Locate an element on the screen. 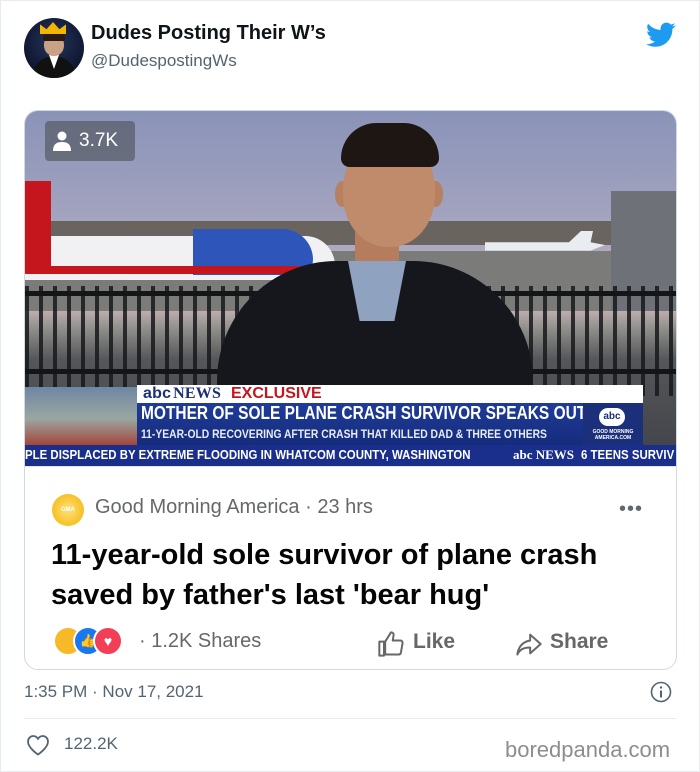 This screenshot has width=700, height=772. reaction-icons: 👍 ♥ is located at coordinates (94, 641).